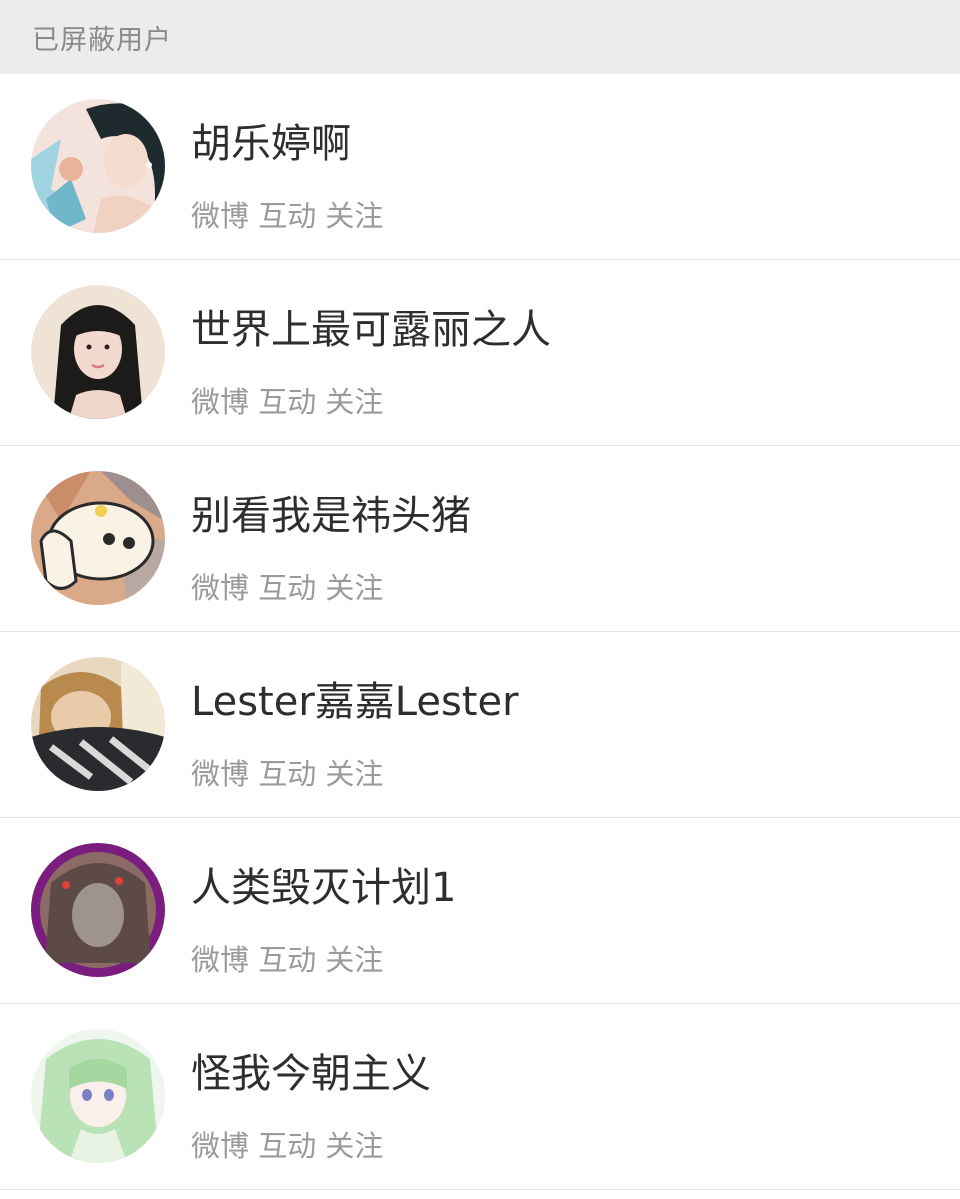 This screenshot has height=1199, width=960. I want to click on person-with-scarf-avatar-icon, so click(98, 724).